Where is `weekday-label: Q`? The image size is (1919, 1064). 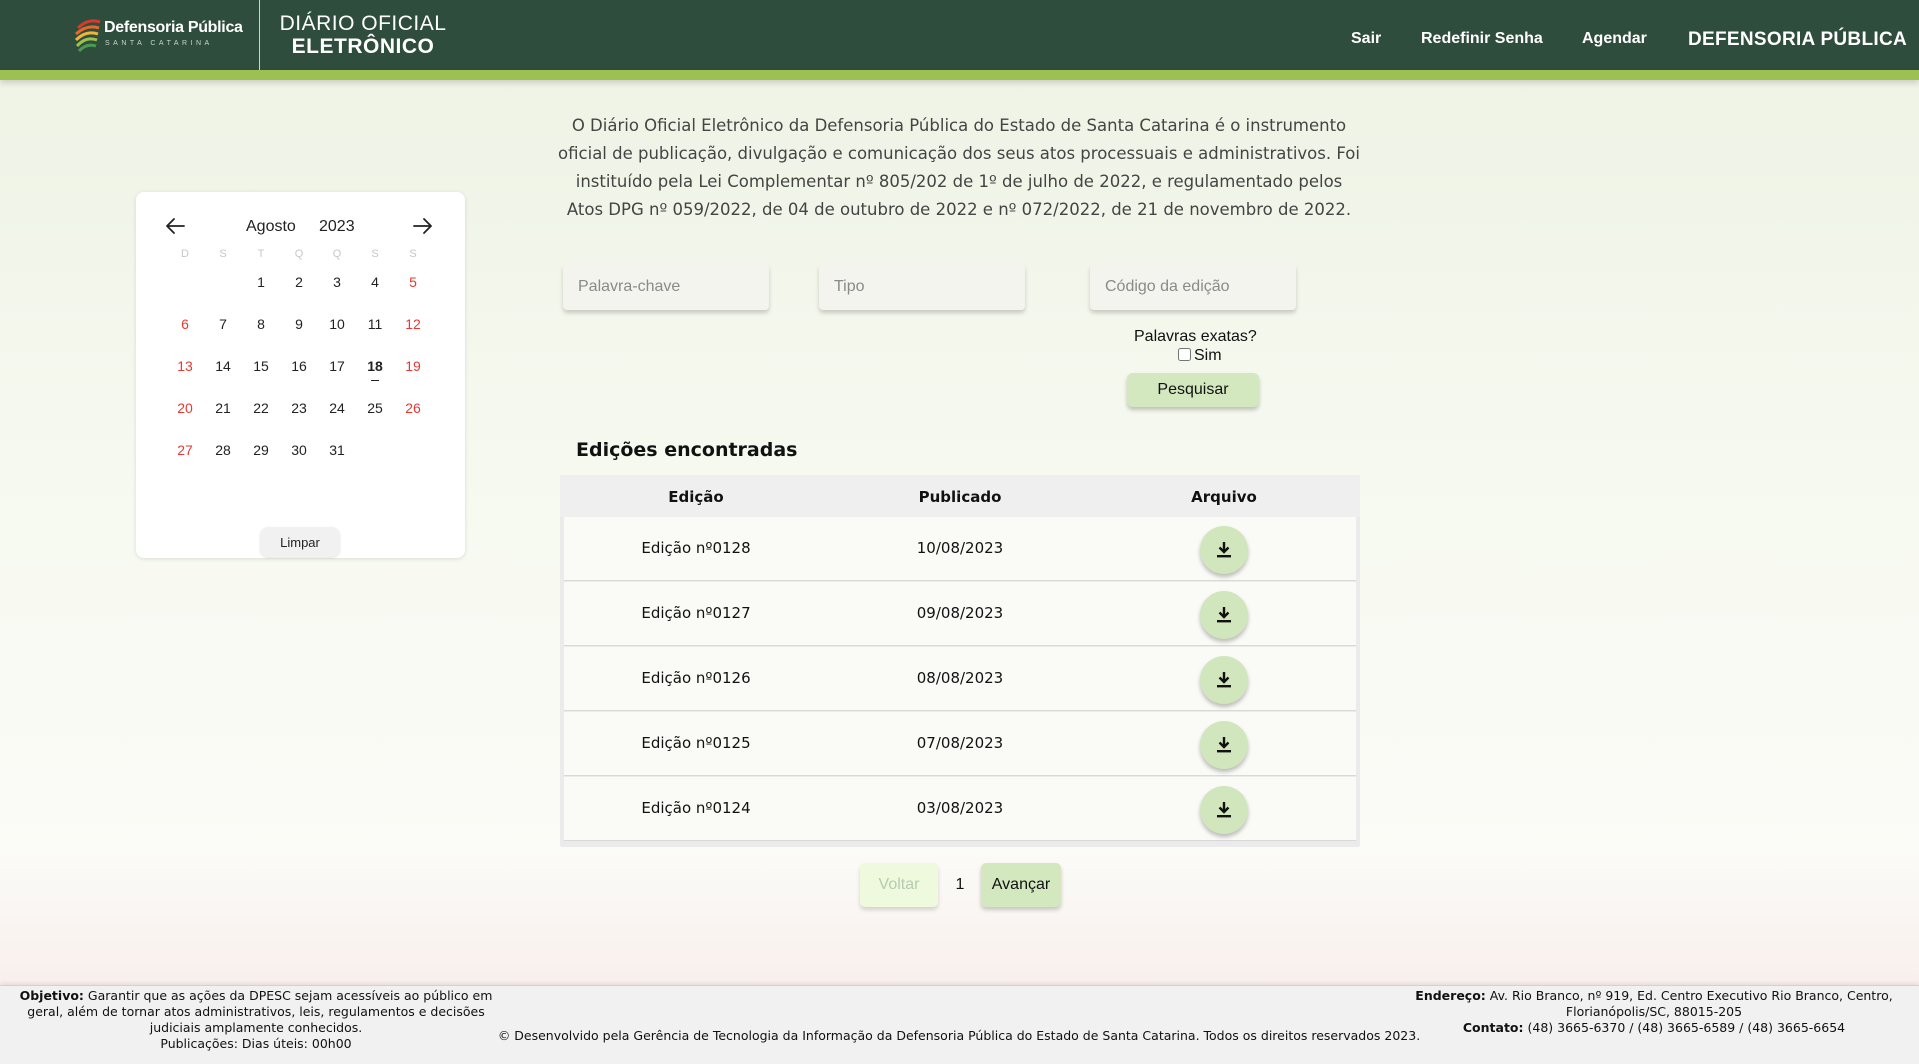
weekday-label: Q is located at coordinates (337, 254).